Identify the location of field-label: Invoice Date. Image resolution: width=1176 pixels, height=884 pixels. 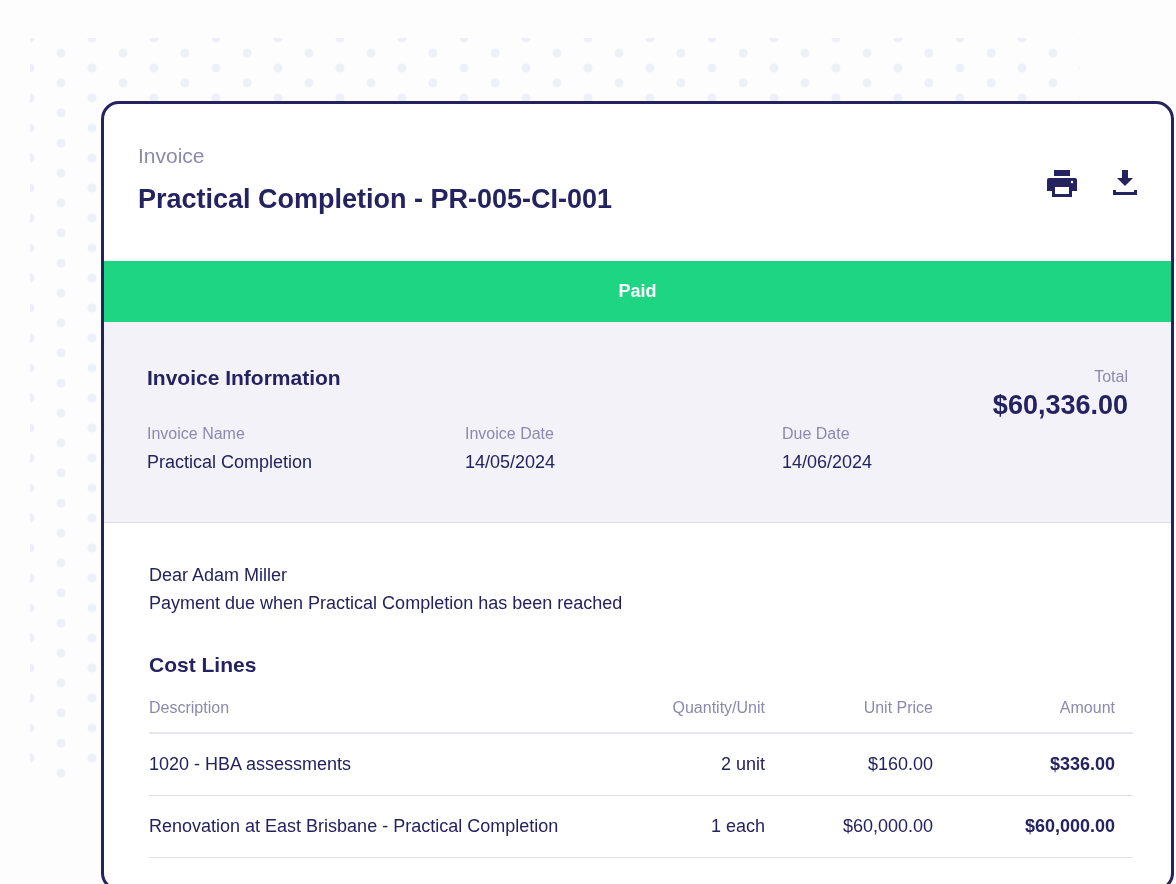
(510, 434).